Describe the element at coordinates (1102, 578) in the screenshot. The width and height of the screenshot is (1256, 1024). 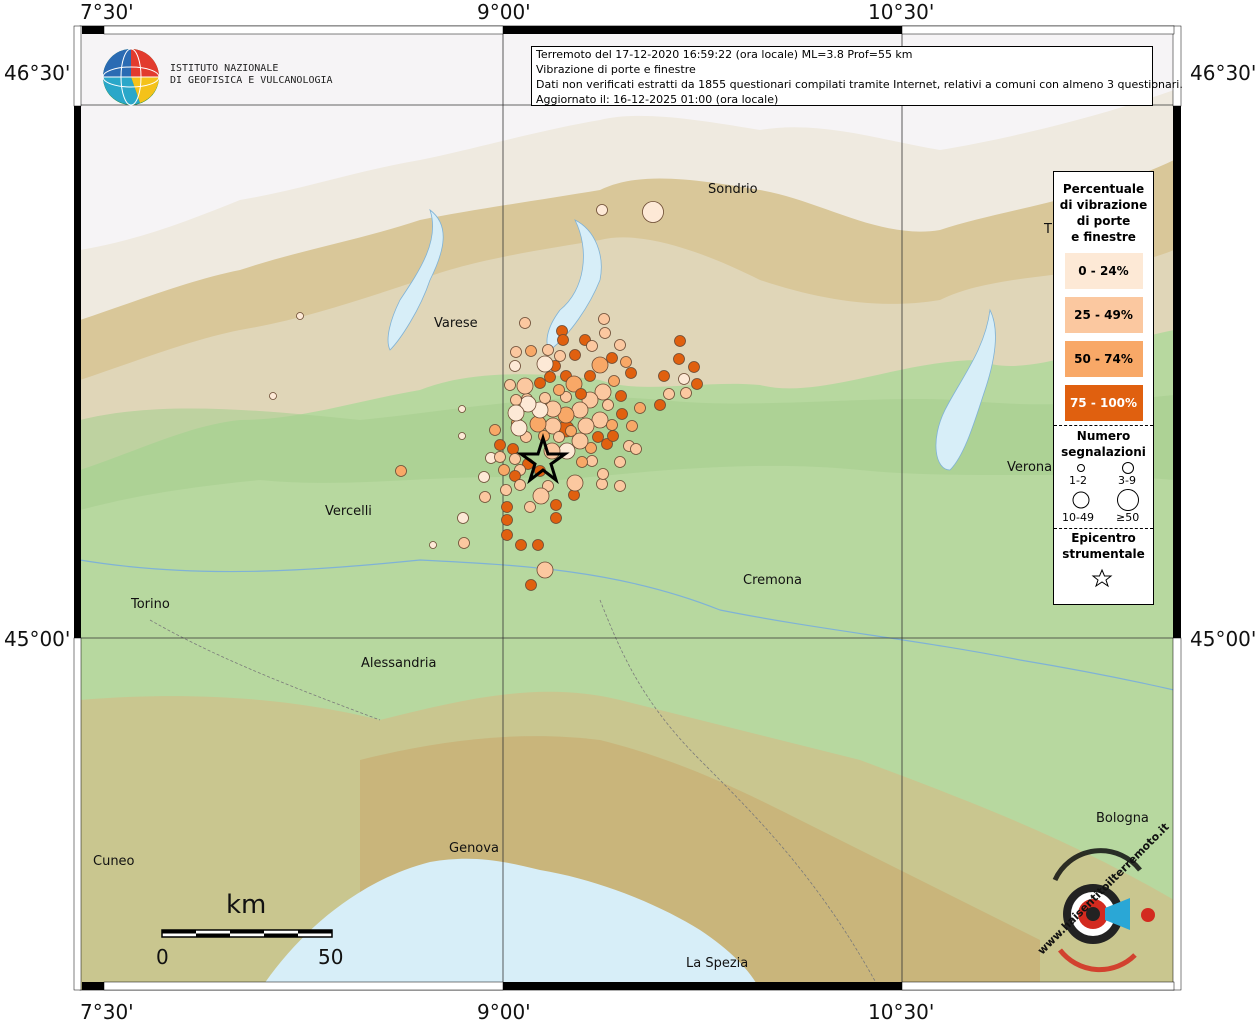
I see `legend-star-icon` at that location.